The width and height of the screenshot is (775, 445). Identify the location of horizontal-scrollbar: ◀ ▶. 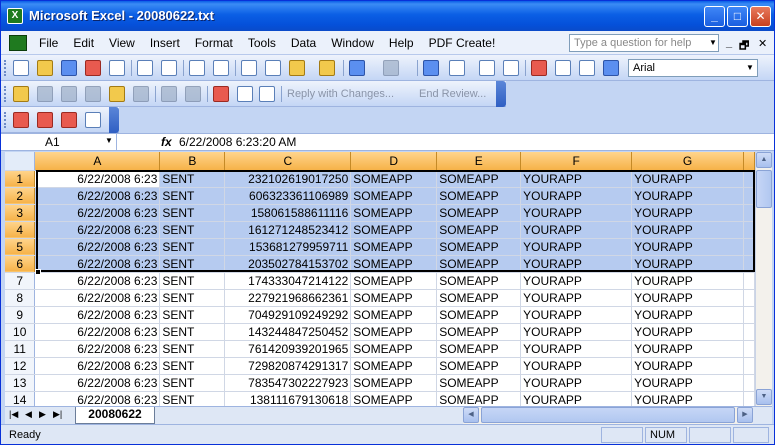
(608, 415).